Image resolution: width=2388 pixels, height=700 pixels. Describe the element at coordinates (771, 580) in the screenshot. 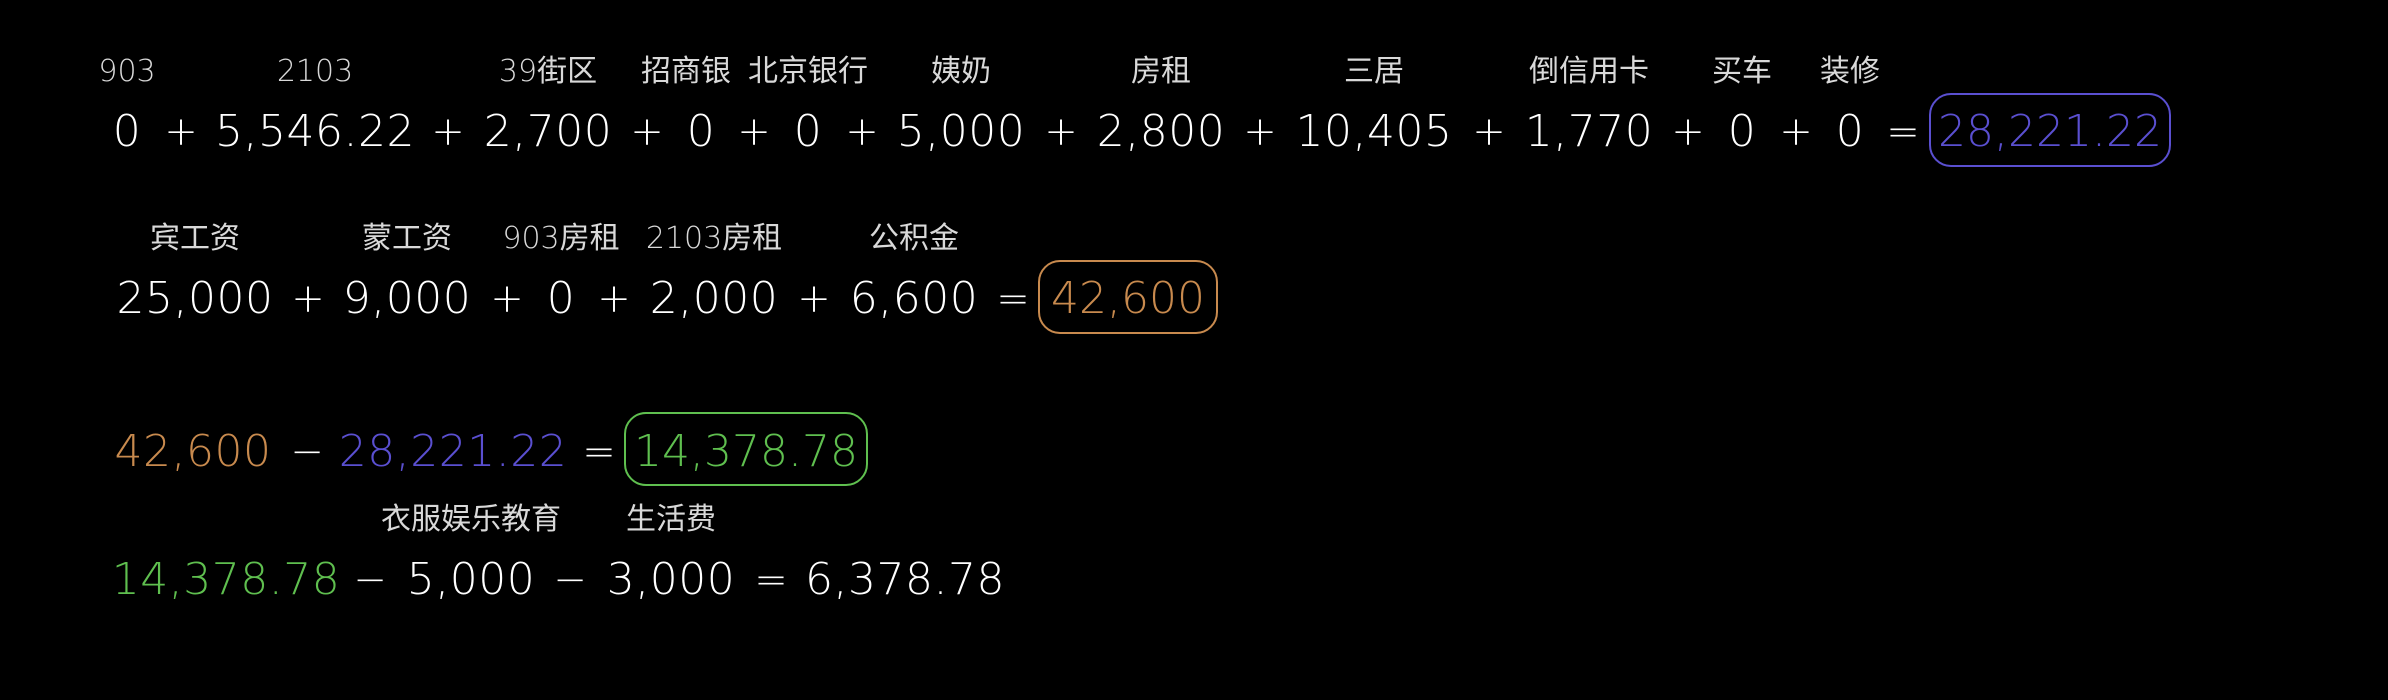

I see `equals-sign: =` at that location.